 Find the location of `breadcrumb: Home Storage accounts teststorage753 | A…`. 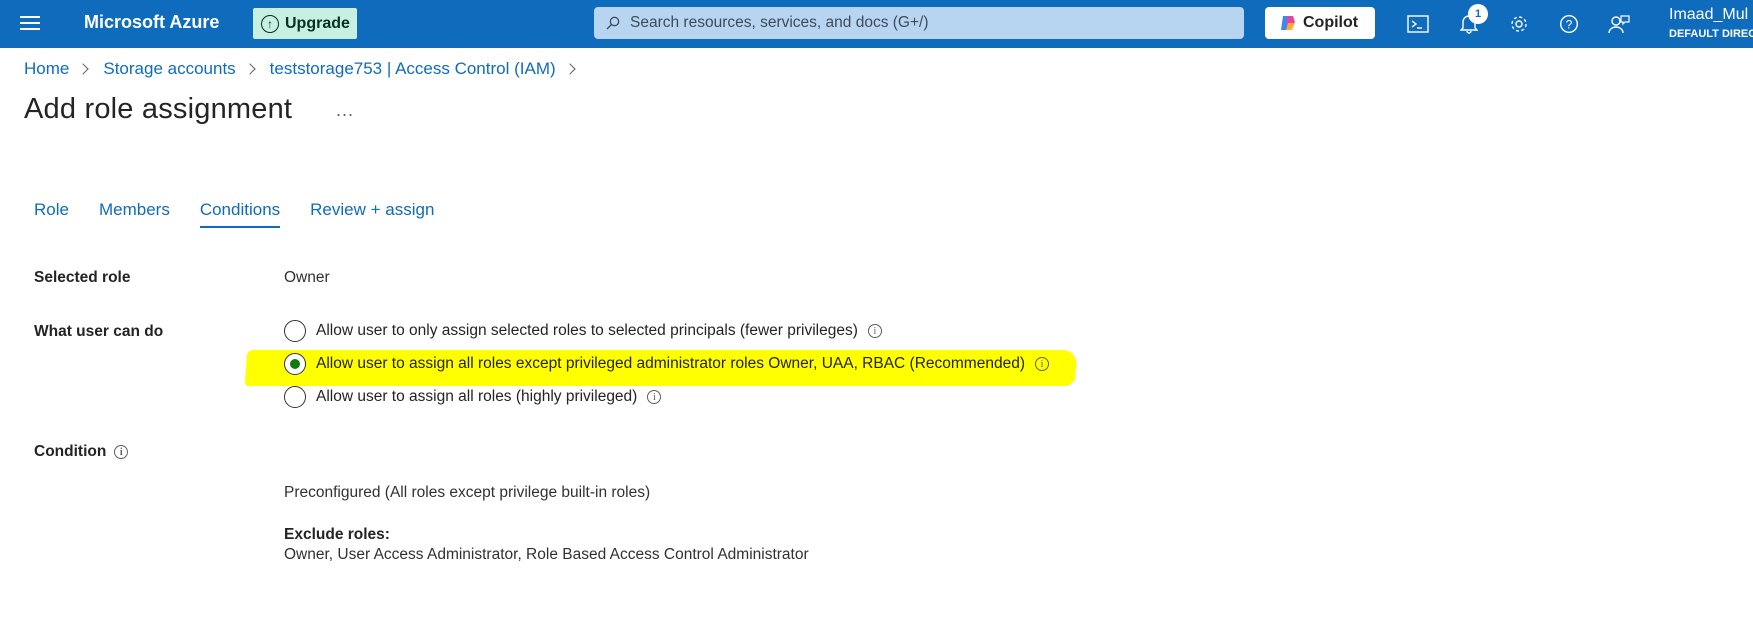

breadcrumb: Home Storage accounts teststorage753 | A… is located at coordinates (307, 69).